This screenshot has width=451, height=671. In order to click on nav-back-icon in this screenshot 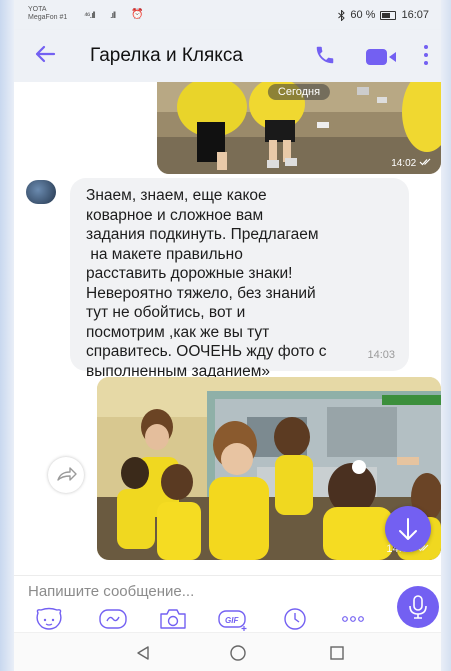, I will do `click(143, 653)`.